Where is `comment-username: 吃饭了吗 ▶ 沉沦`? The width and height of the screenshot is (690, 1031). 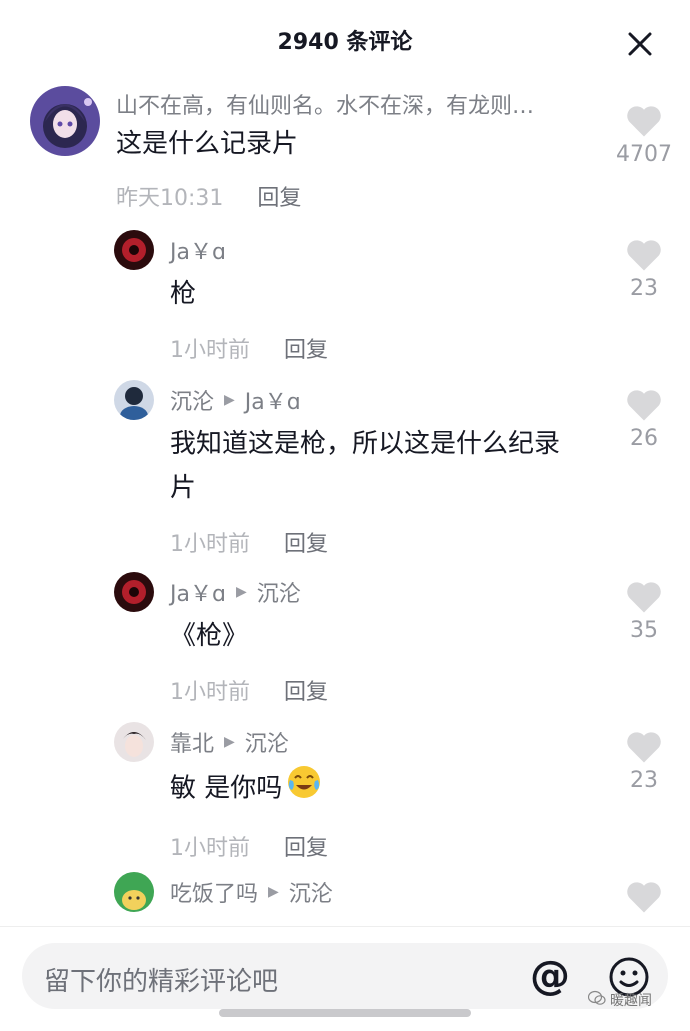 comment-username: 吃饭了吗 ▶ 沉沦 is located at coordinates (251, 892).